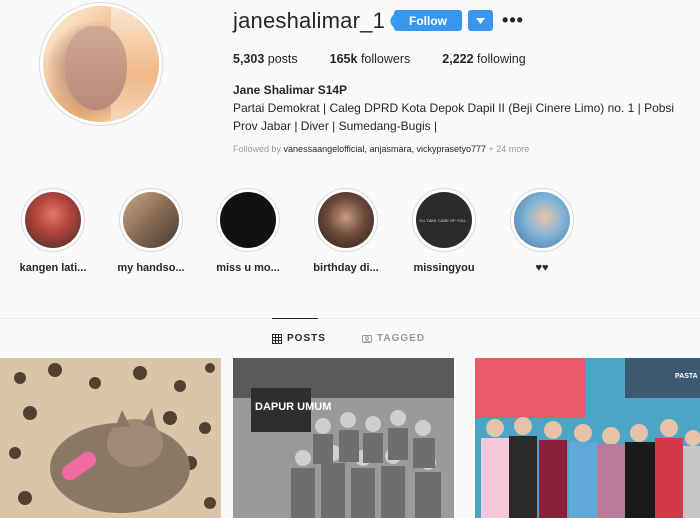  Describe the element at coordinates (428, 20) in the screenshot. I see `follow-button: Follow` at that location.